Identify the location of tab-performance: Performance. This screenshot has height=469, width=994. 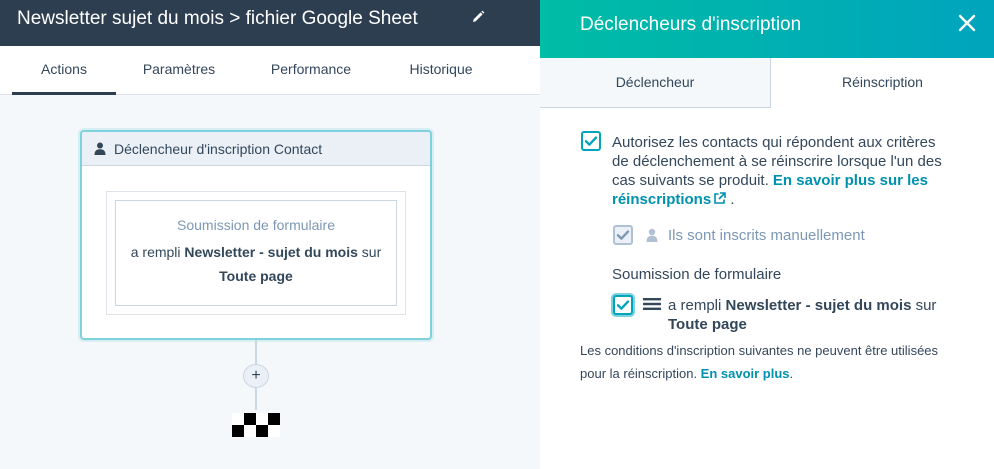
(311, 70).